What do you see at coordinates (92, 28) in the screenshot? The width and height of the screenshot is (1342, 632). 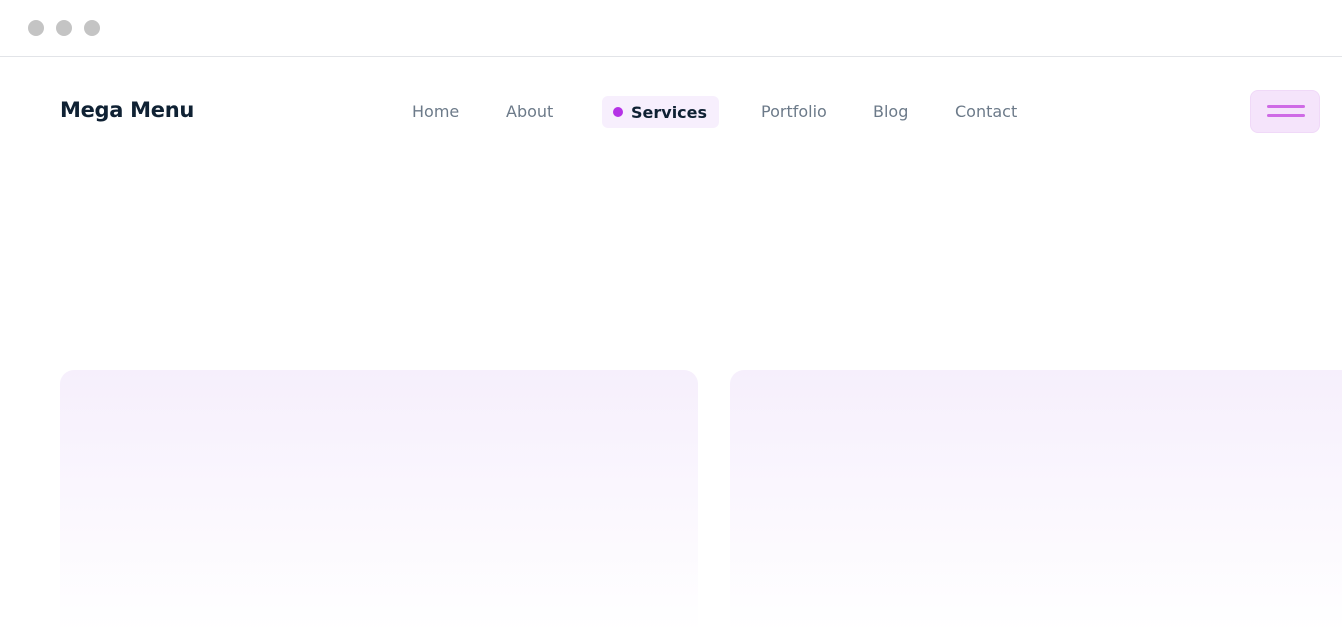 I see `window-maximize-dot` at bounding box center [92, 28].